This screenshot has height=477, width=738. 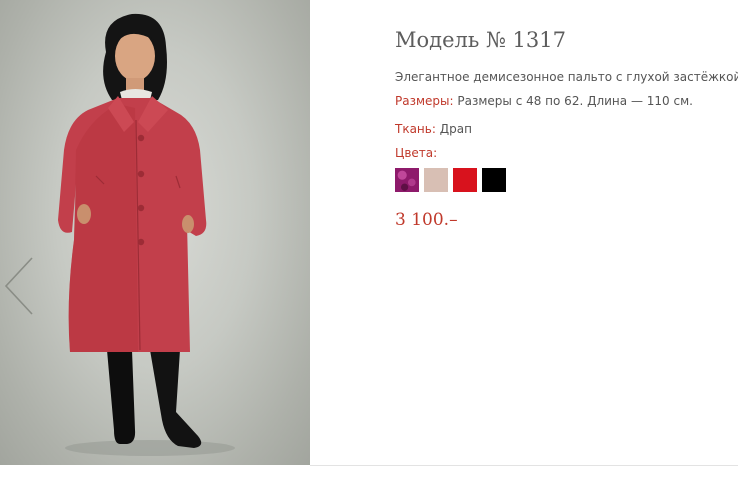 What do you see at coordinates (426, 220) in the screenshot?
I see `product-price: 3 100.–` at bounding box center [426, 220].